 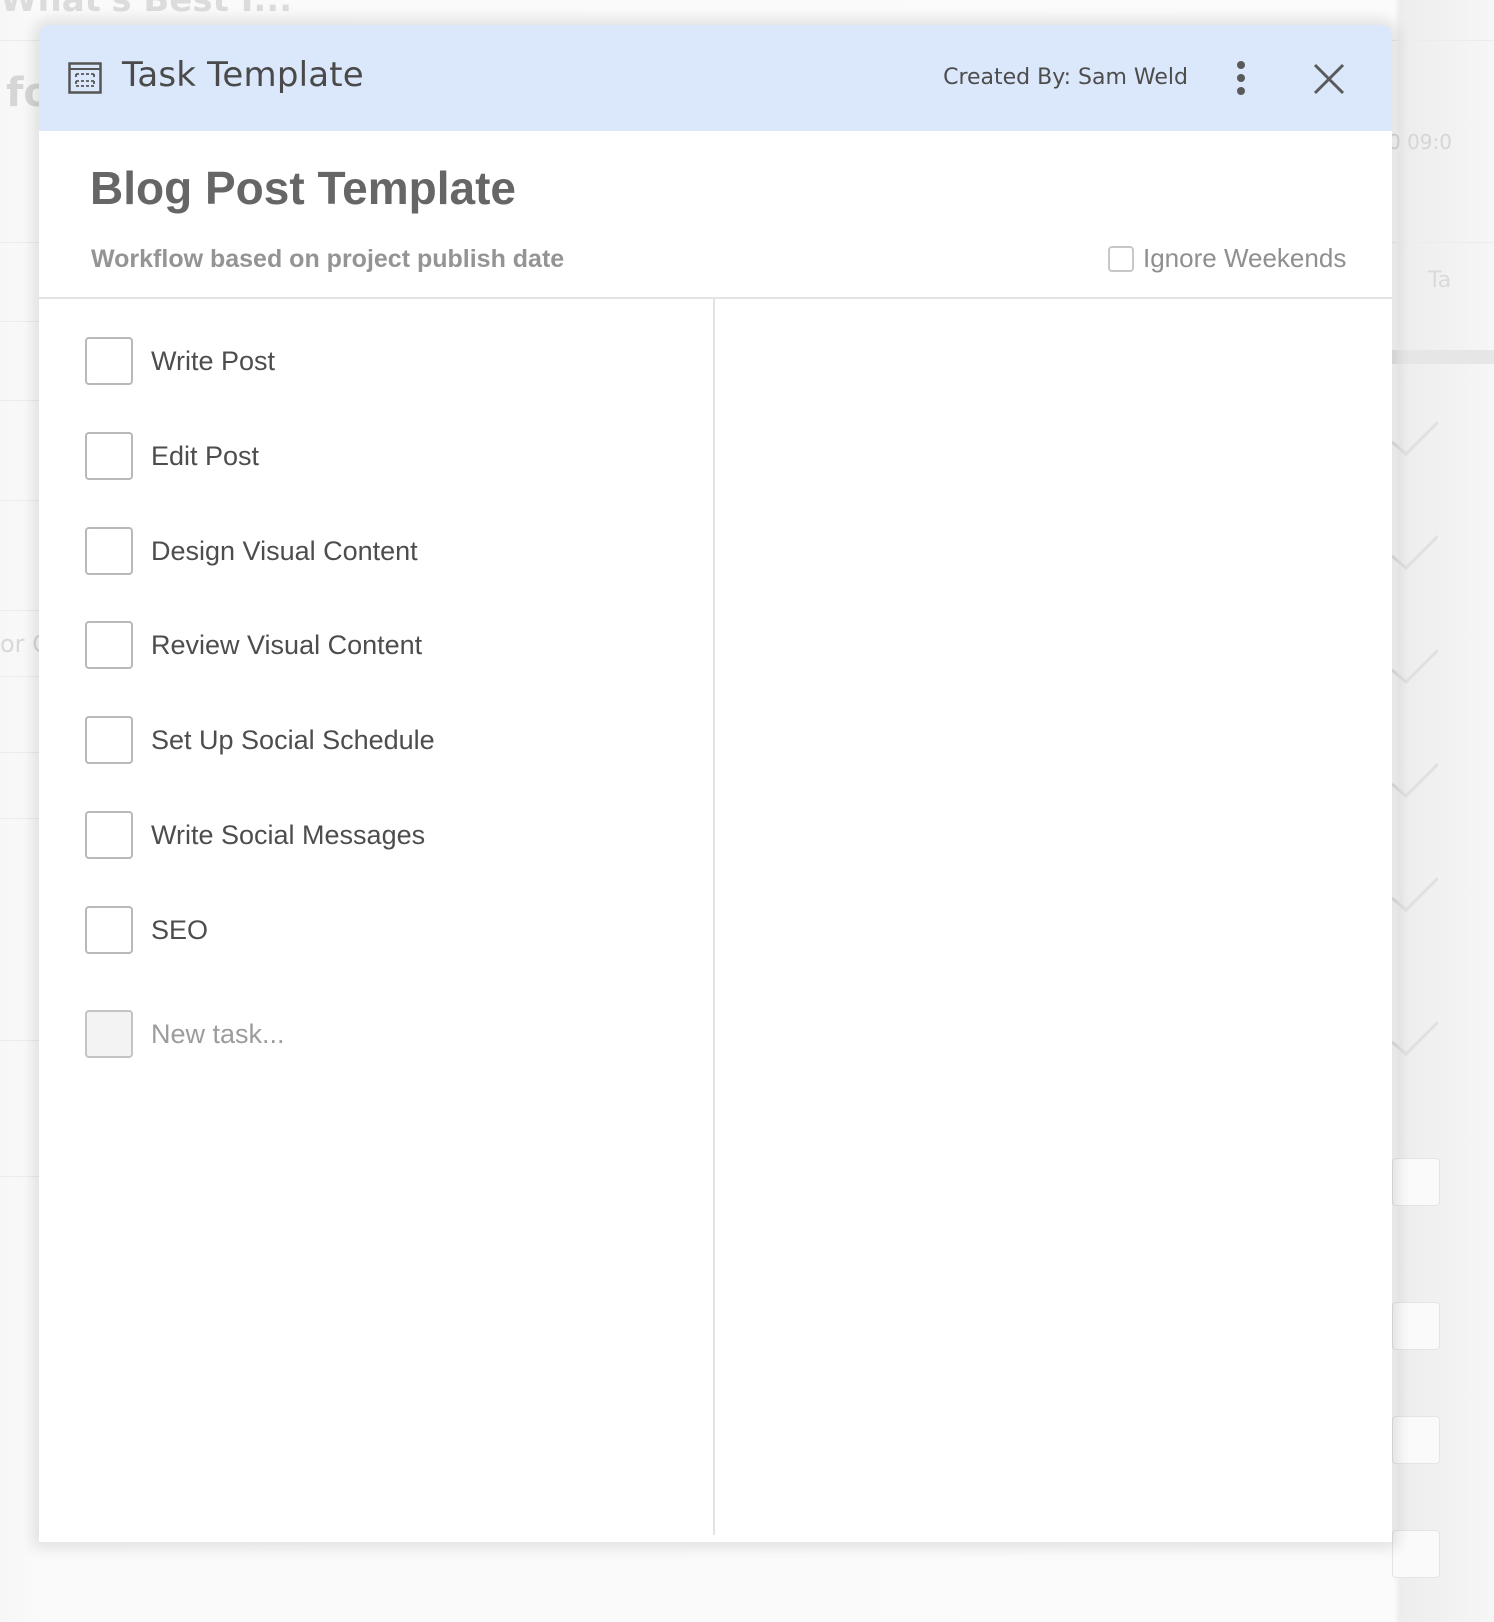 I want to click on task-label: Write Social Messages, so click(x=288, y=835).